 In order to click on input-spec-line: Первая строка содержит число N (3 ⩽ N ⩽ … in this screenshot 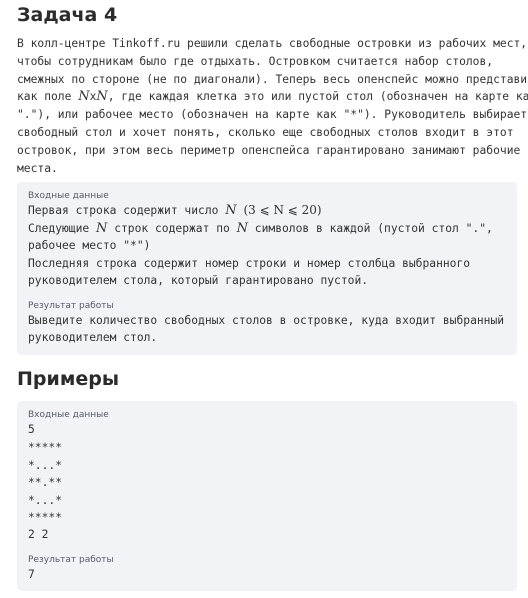, I will do `click(175, 210)`.